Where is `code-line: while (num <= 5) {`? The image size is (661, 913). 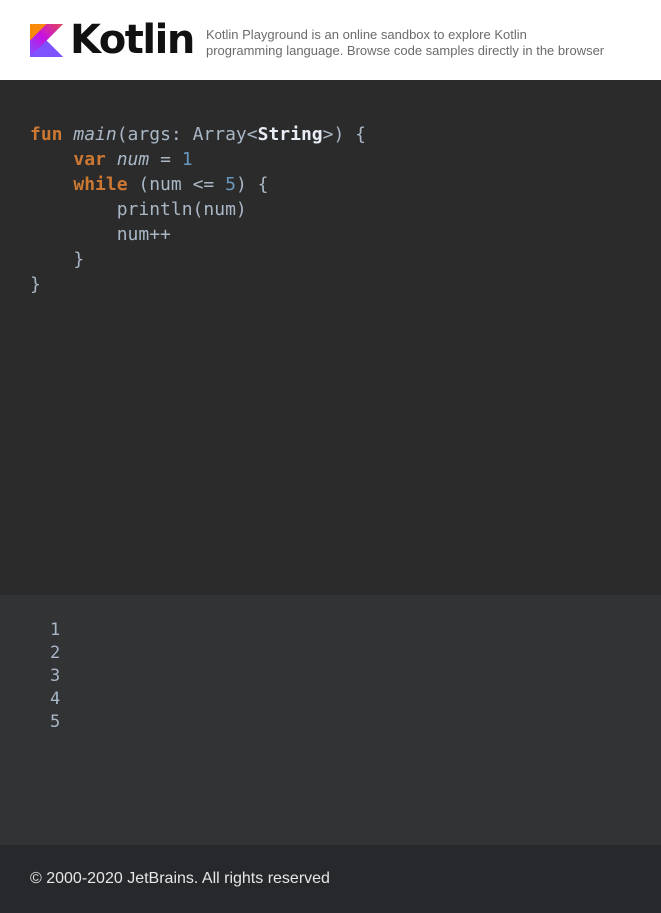
code-line: while (num <= 5) { is located at coordinates (198, 184).